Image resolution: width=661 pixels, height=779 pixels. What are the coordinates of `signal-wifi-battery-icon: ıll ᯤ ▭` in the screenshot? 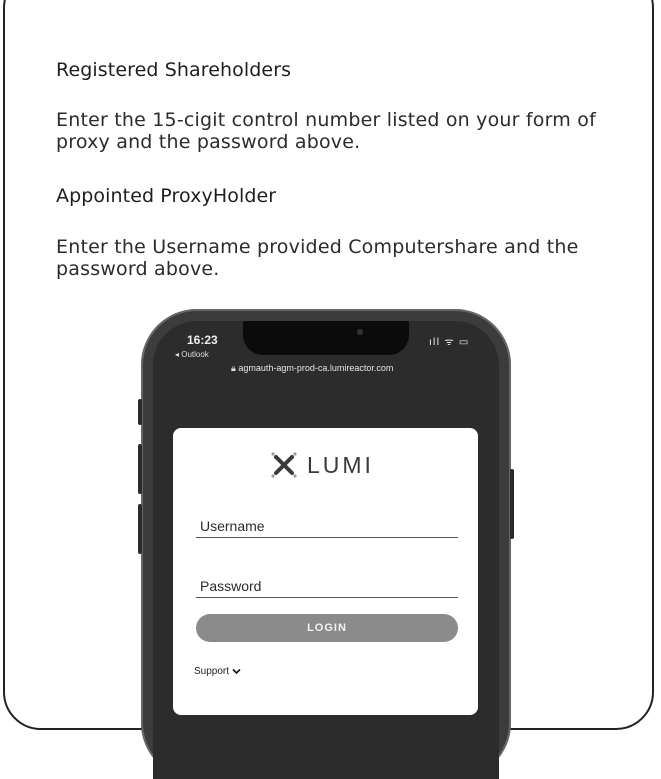 It's located at (449, 342).